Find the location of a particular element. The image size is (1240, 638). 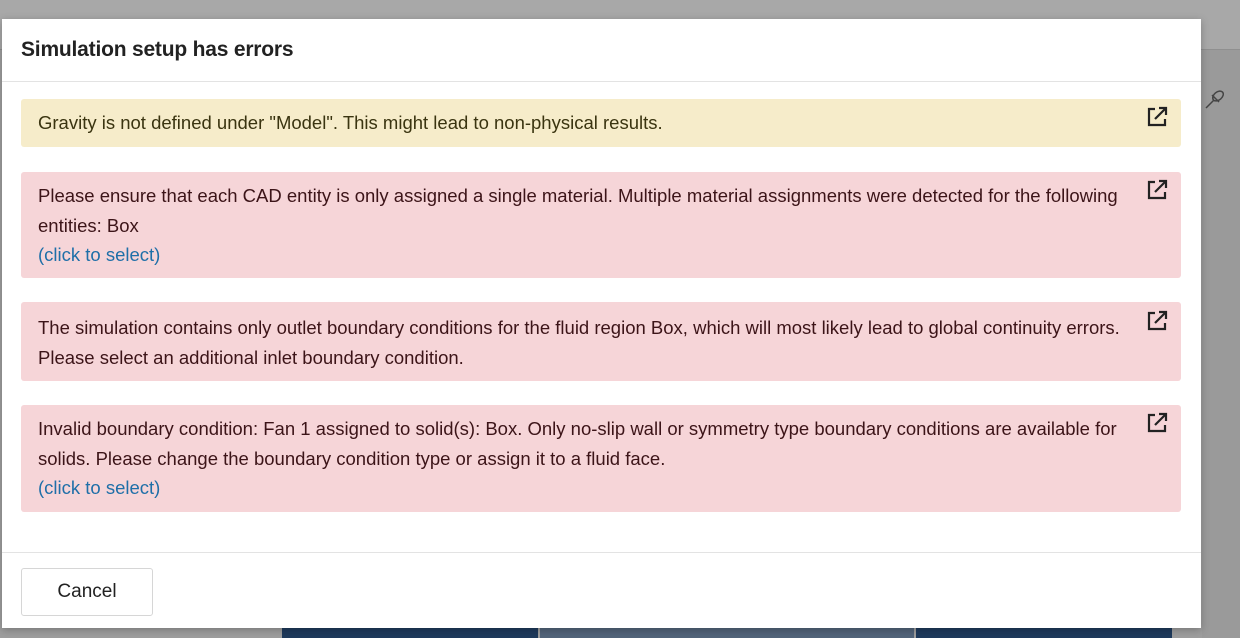

dialog-footer: Cancel is located at coordinates (601, 590).